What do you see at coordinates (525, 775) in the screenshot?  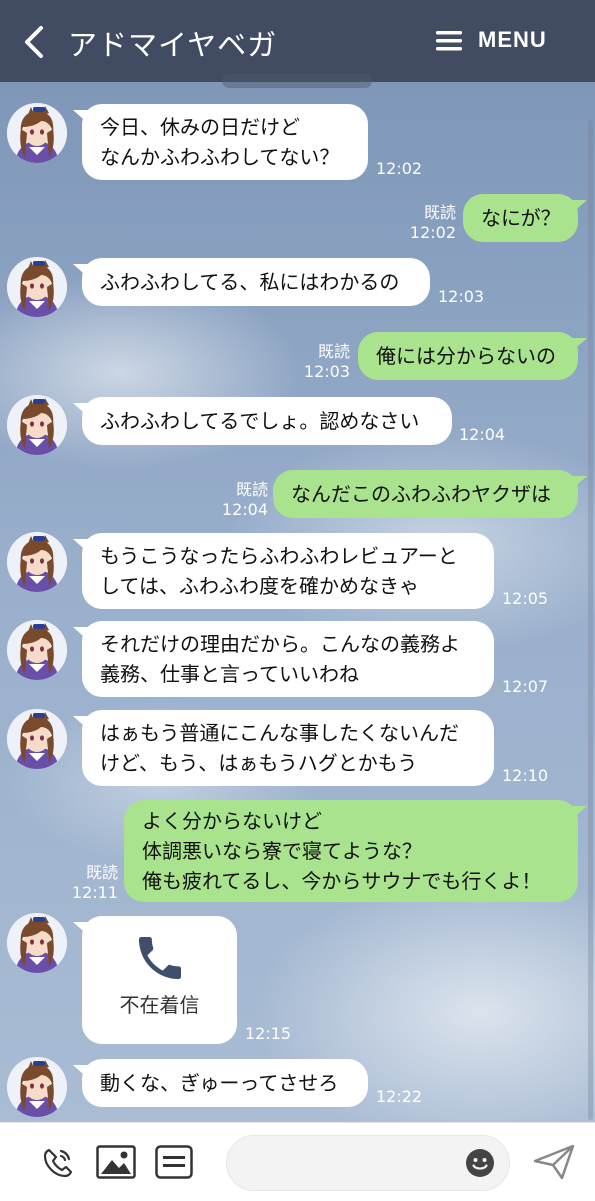 I see `message-time: 12:10` at bounding box center [525, 775].